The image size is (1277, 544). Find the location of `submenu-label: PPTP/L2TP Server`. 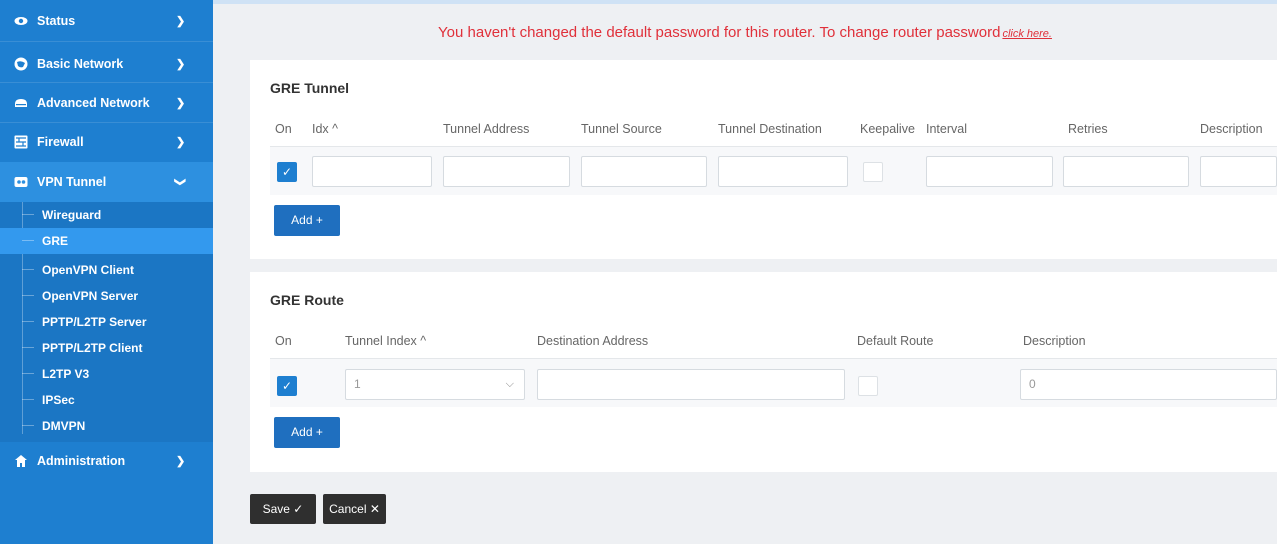

submenu-label: PPTP/L2TP Server is located at coordinates (94, 322).